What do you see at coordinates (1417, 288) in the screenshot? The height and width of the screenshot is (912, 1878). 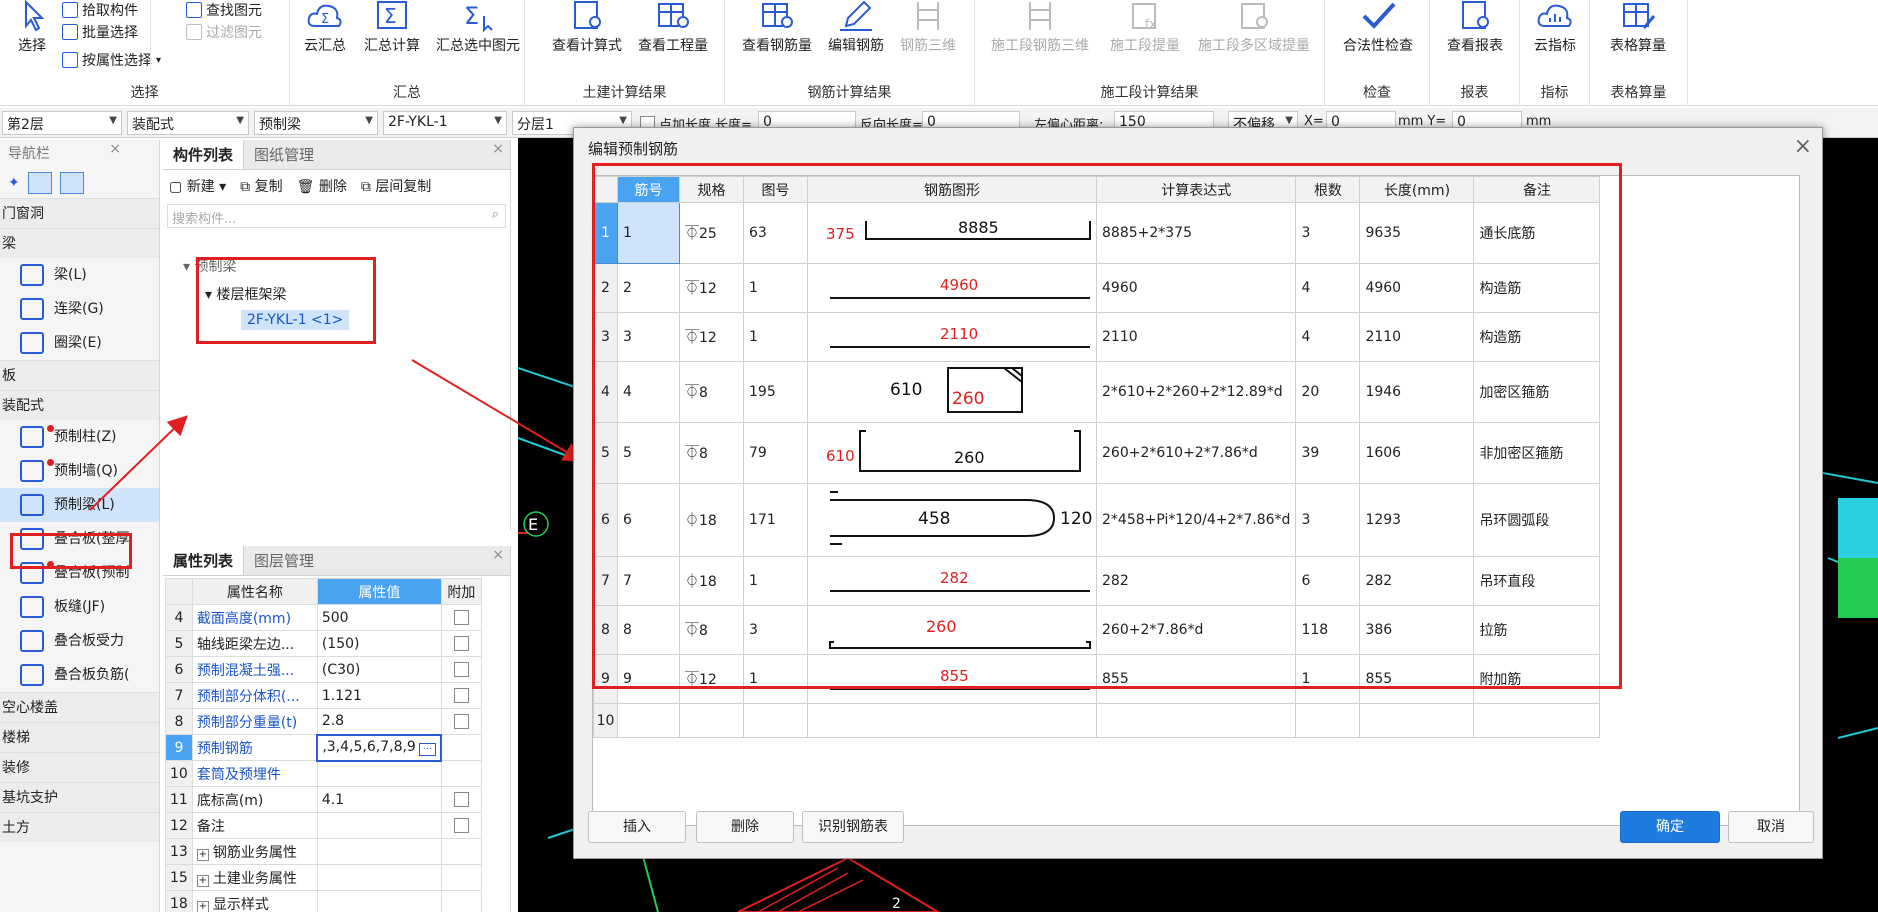 I see `length-cell: 4960` at bounding box center [1417, 288].